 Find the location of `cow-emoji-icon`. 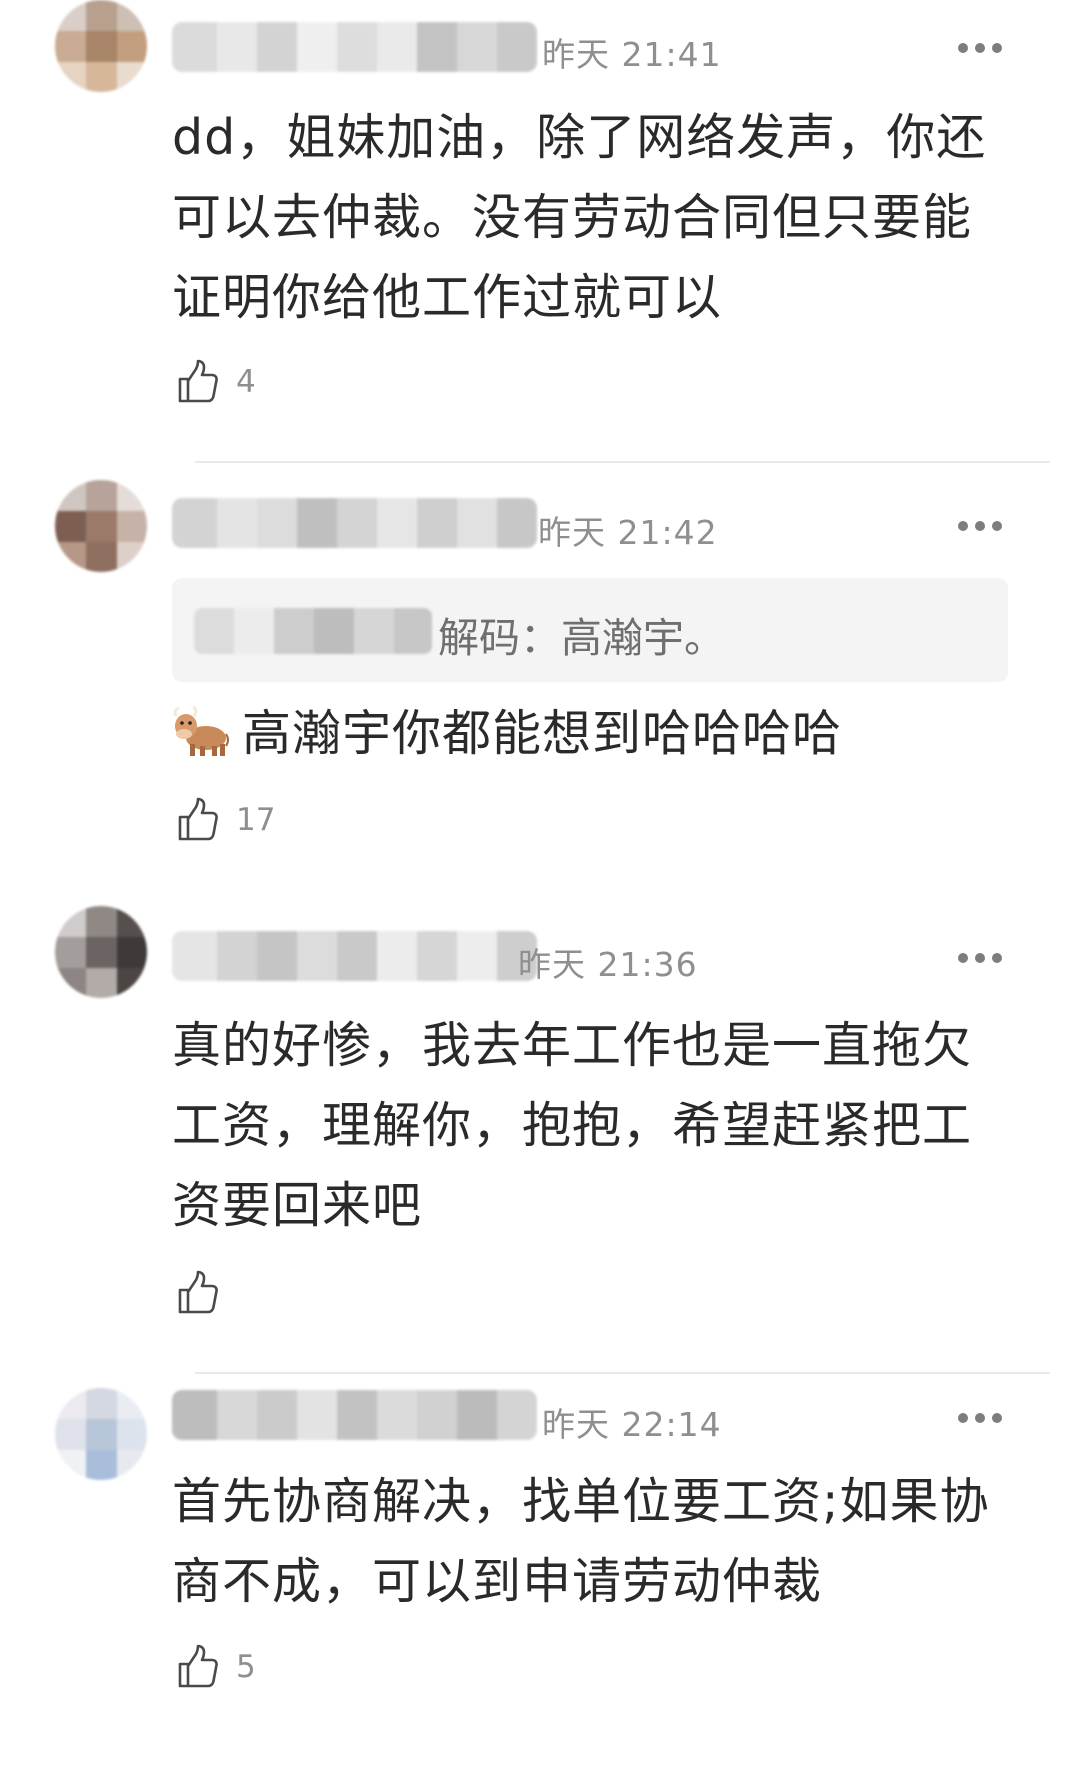

cow-emoji-icon is located at coordinates (201, 730).